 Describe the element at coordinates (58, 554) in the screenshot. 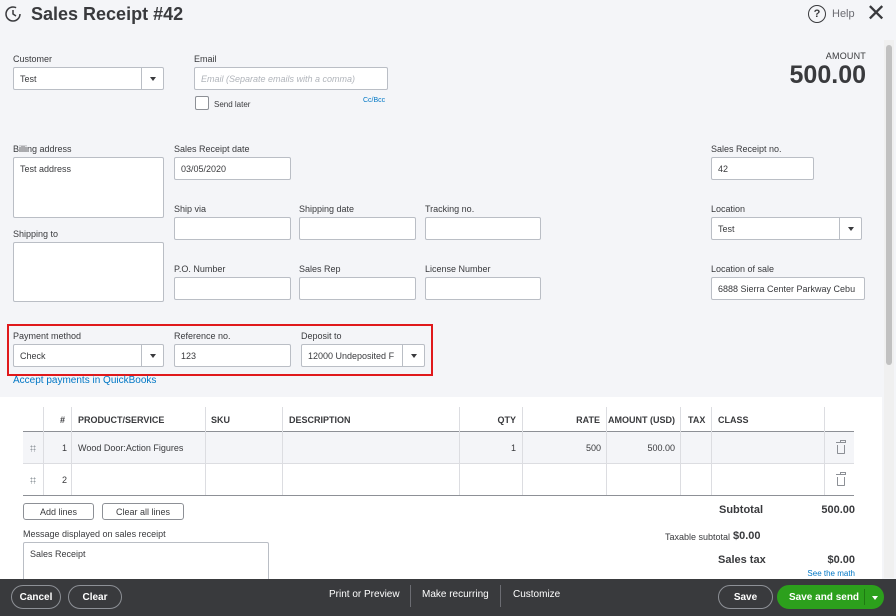

I see `message-value: Sales Receipt` at that location.